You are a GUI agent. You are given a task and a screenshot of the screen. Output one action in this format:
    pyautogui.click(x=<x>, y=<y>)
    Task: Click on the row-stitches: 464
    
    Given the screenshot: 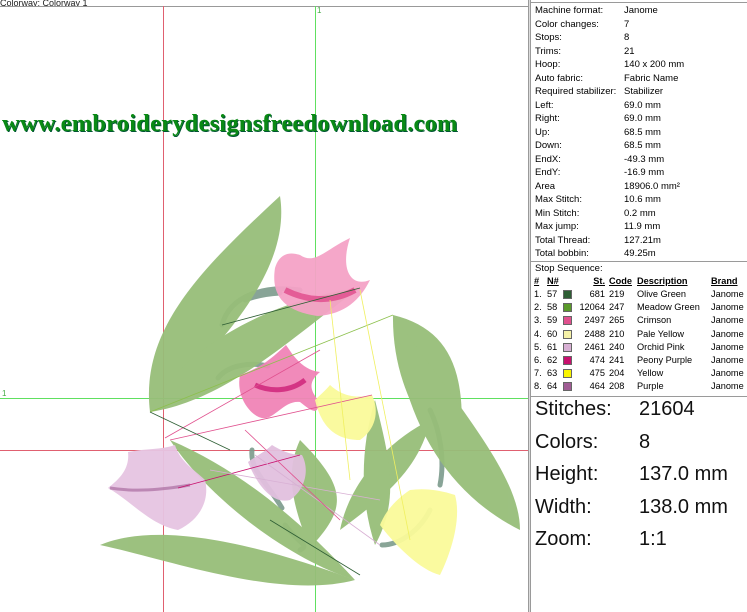 What is the action you would take?
    pyautogui.click(x=597, y=386)
    